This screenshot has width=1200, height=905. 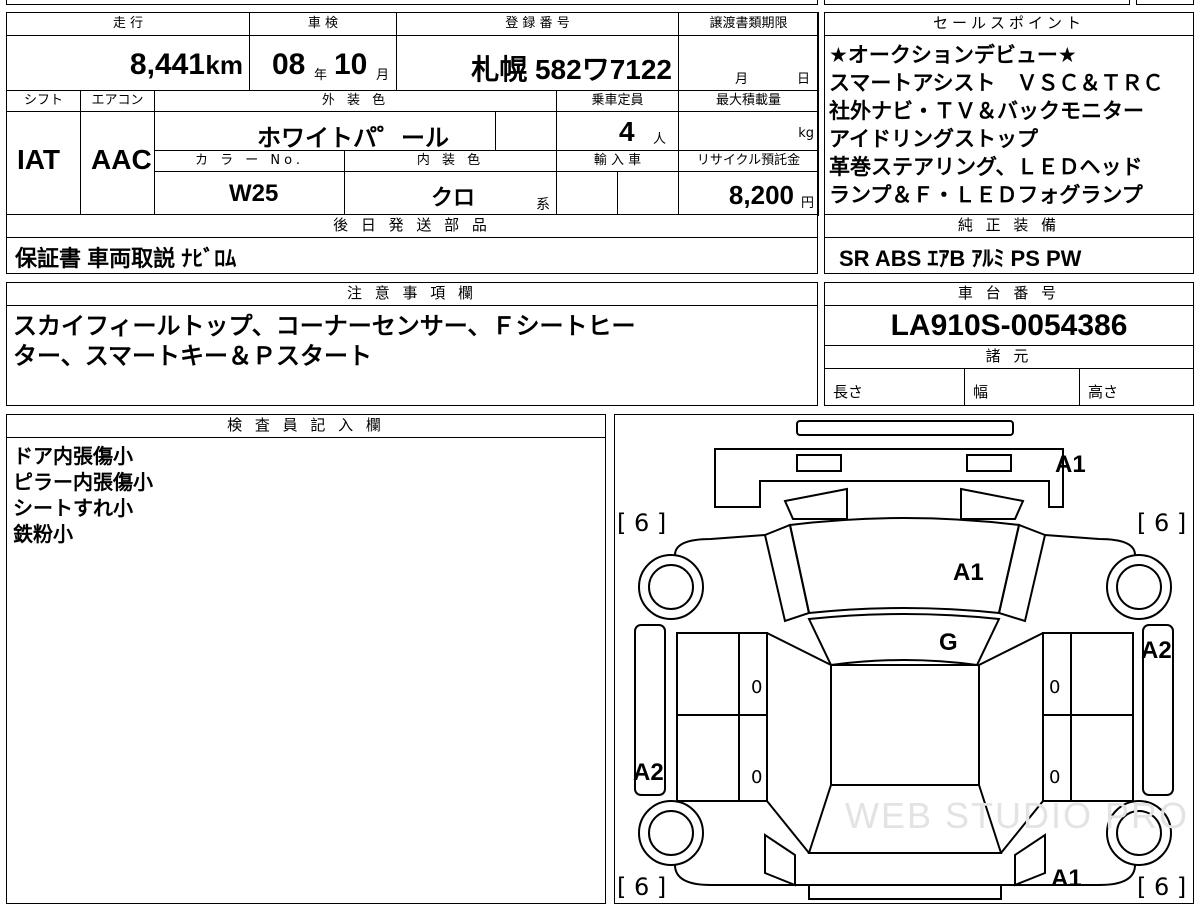 I want to click on int-color-unit: 系, so click(x=543, y=205).